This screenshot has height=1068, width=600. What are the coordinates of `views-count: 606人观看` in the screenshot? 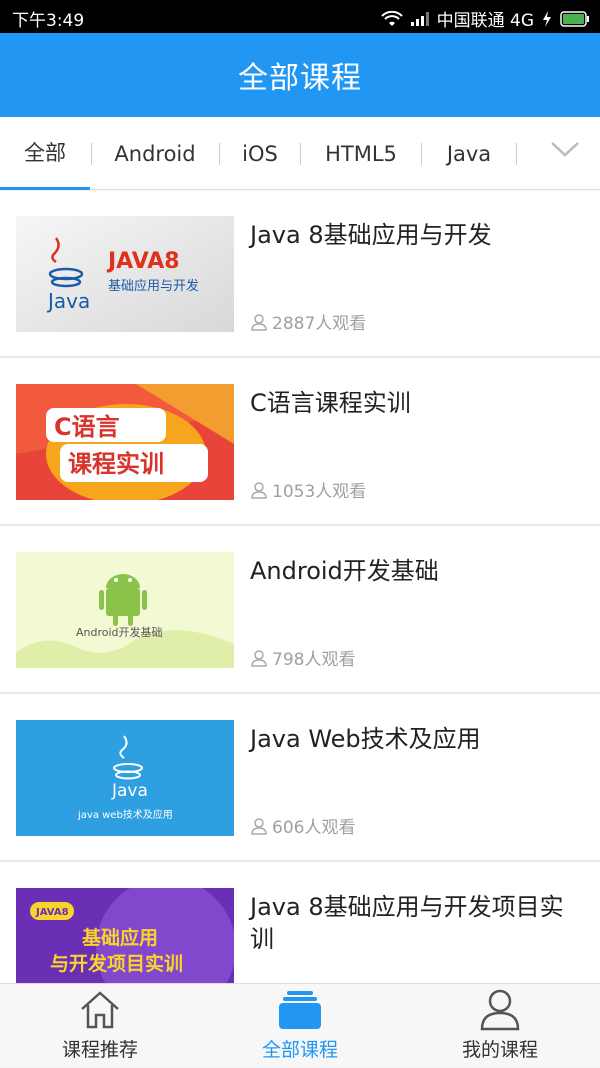 It's located at (314, 828).